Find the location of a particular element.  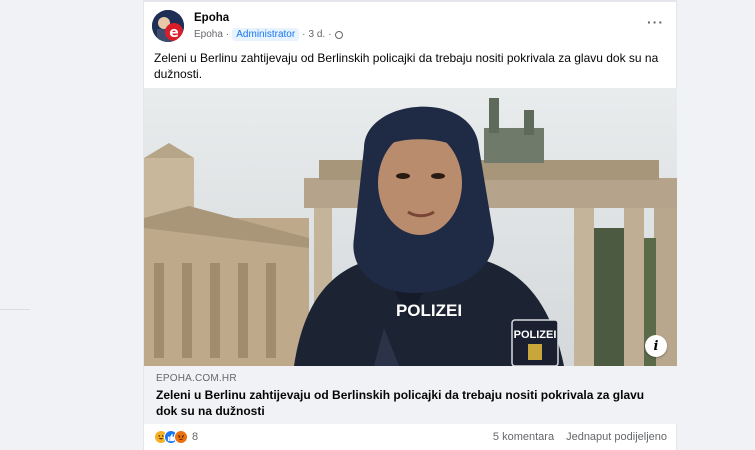

post-top-border is located at coordinates (410, 1).